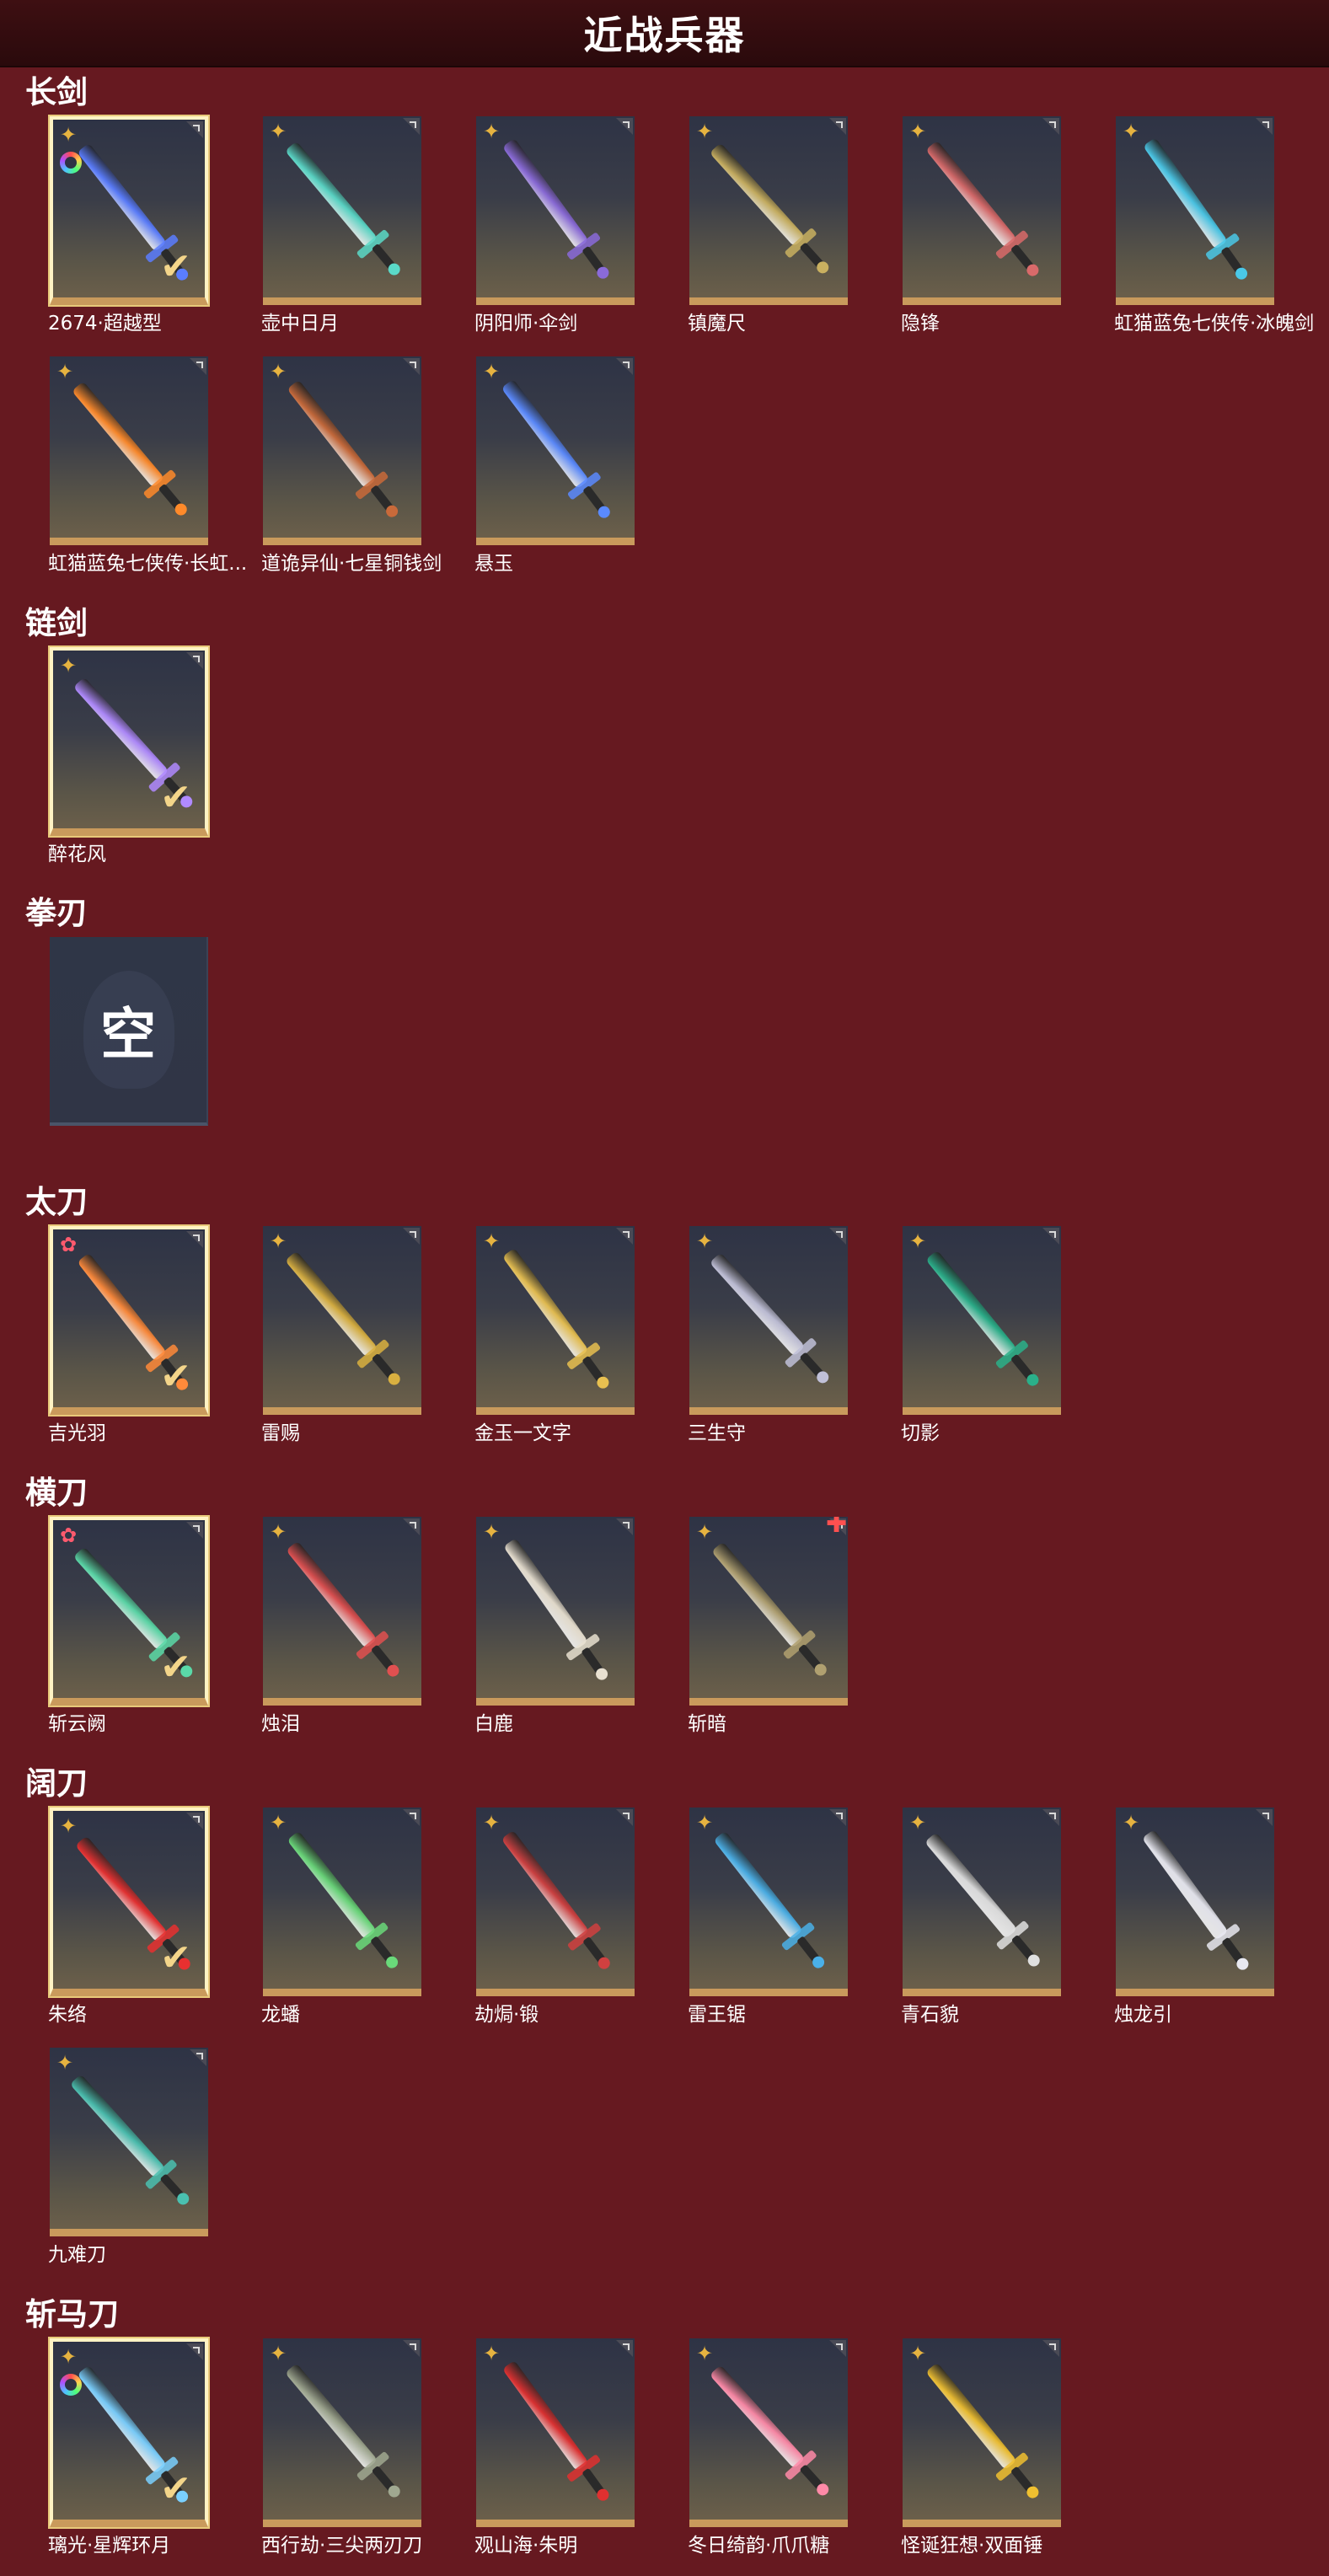 This screenshot has width=1329, height=2576. I want to click on weapon-item: ✦ 金玉一文字, so click(584, 1336).